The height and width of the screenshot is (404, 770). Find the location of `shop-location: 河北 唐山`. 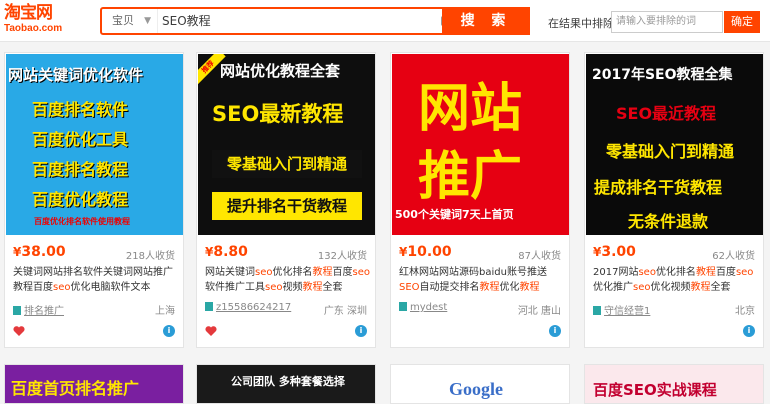

shop-location: 河北 唐山 is located at coordinates (539, 311).